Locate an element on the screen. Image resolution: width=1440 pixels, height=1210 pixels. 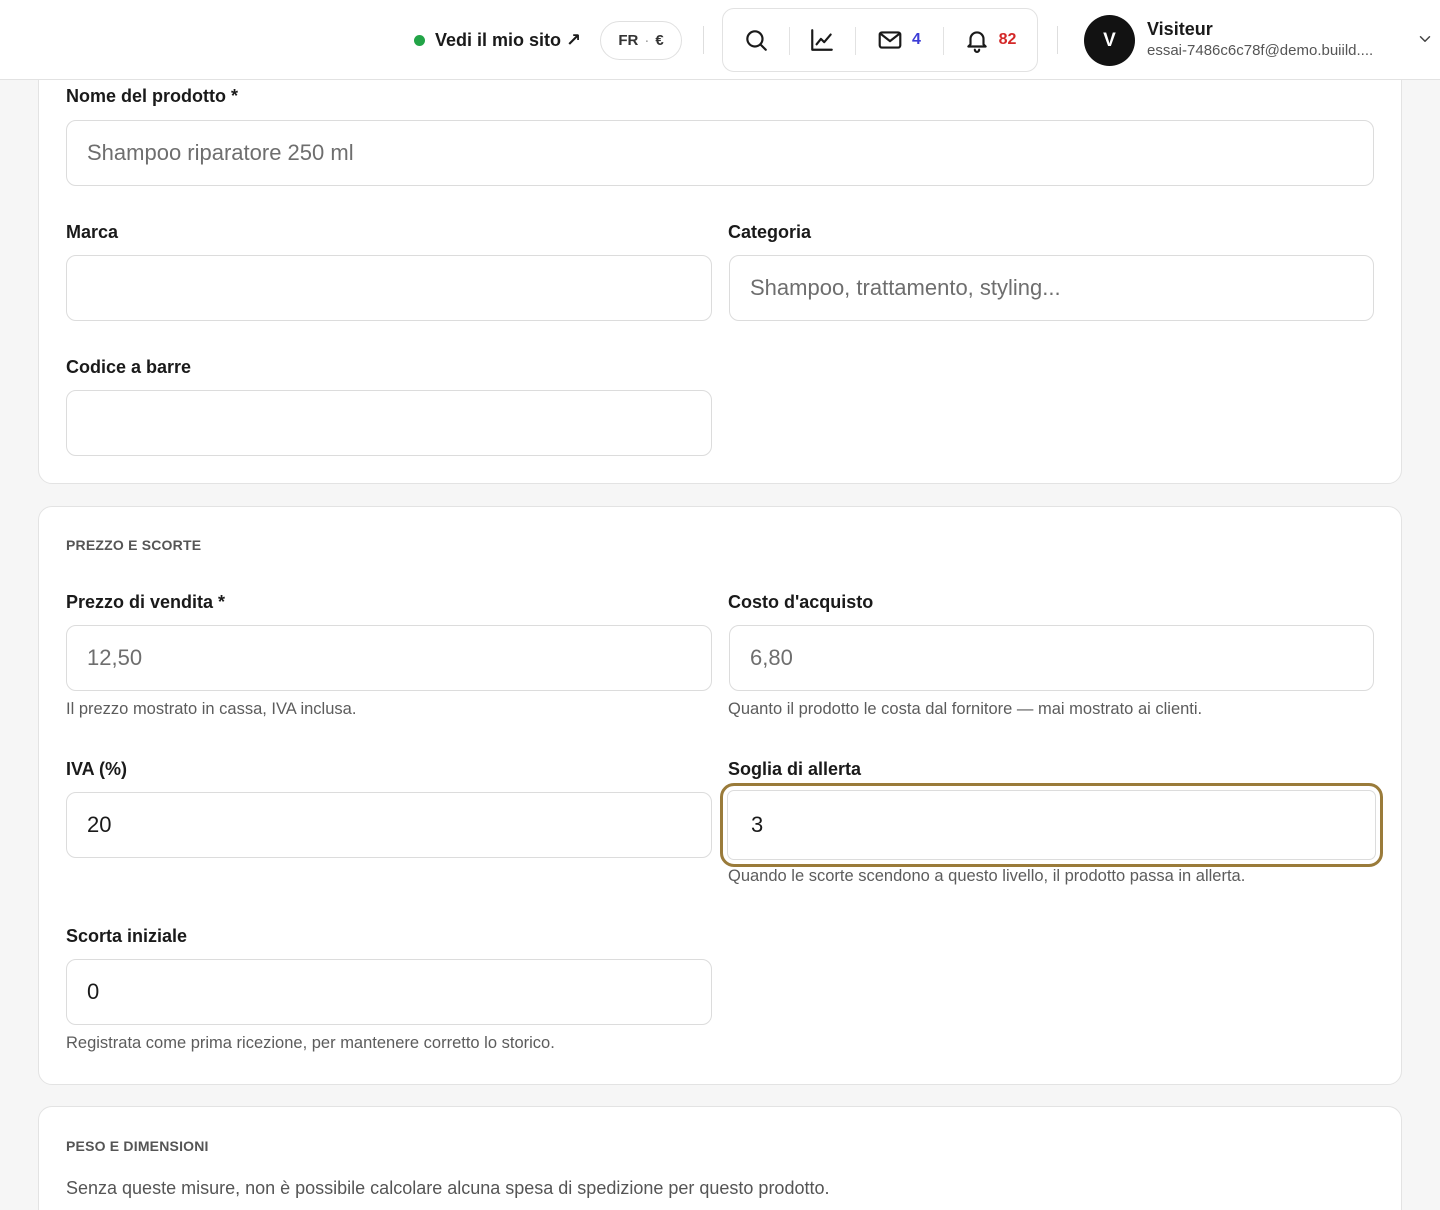
view-site-link: Vedi il mio sito ↗ is located at coordinates (497, 40).